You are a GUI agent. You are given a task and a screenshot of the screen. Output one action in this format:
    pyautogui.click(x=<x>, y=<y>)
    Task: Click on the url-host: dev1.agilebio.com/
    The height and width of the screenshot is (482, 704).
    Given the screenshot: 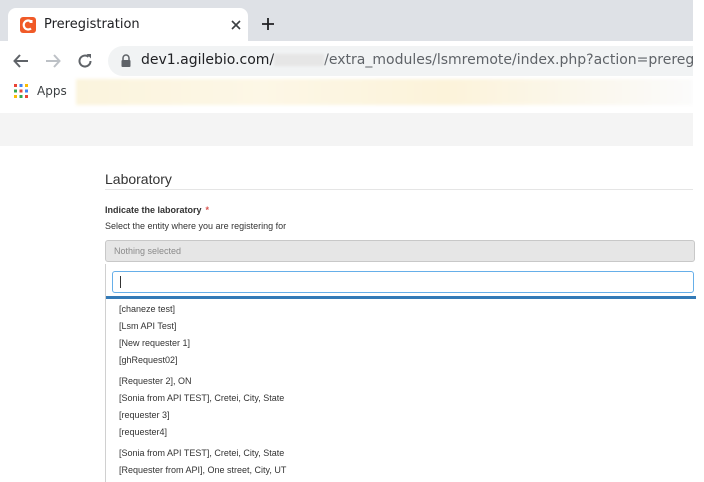 What is the action you would take?
    pyautogui.click(x=208, y=60)
    